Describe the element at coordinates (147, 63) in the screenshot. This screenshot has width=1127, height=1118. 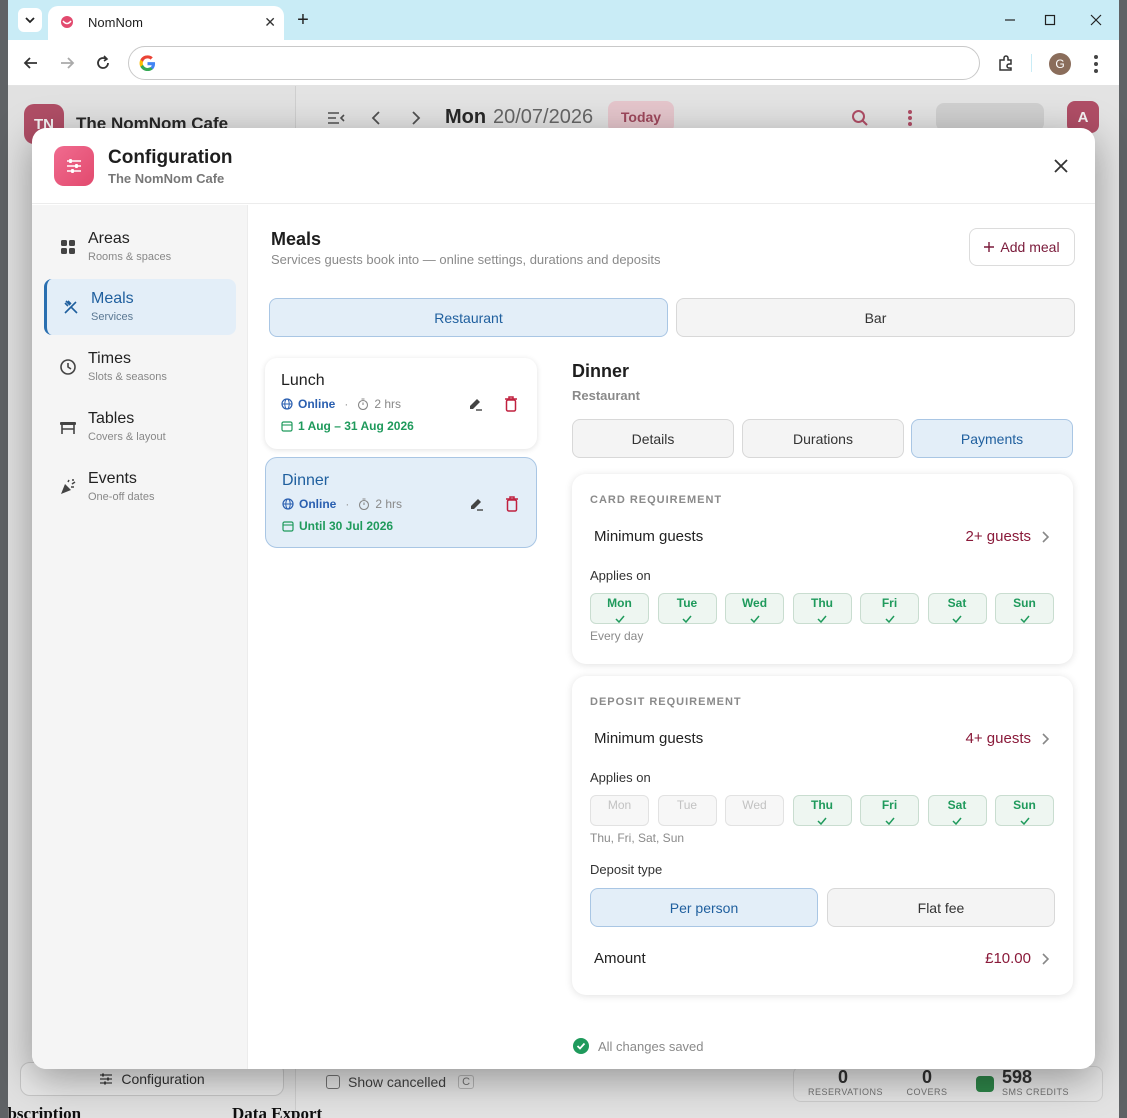
I see `google-icon` at that location.